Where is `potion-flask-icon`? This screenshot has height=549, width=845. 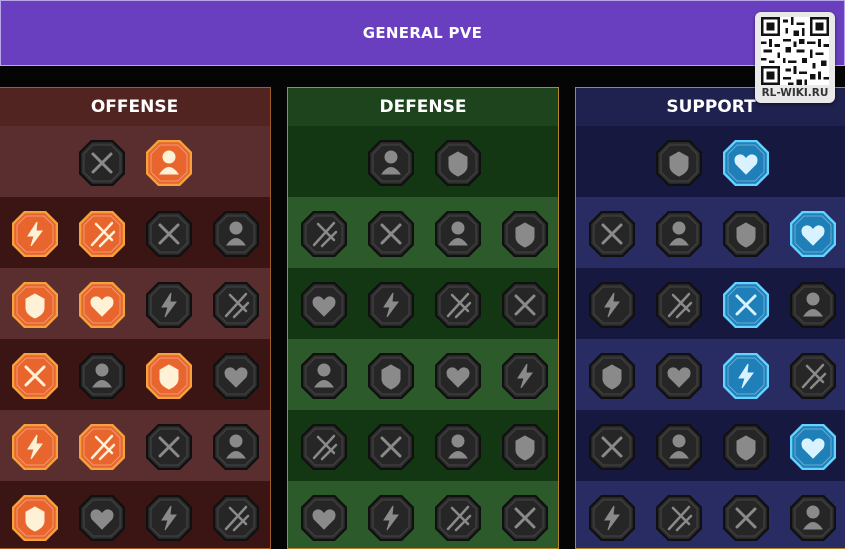 potion-flask-icon is located at coordinates (612, 518).